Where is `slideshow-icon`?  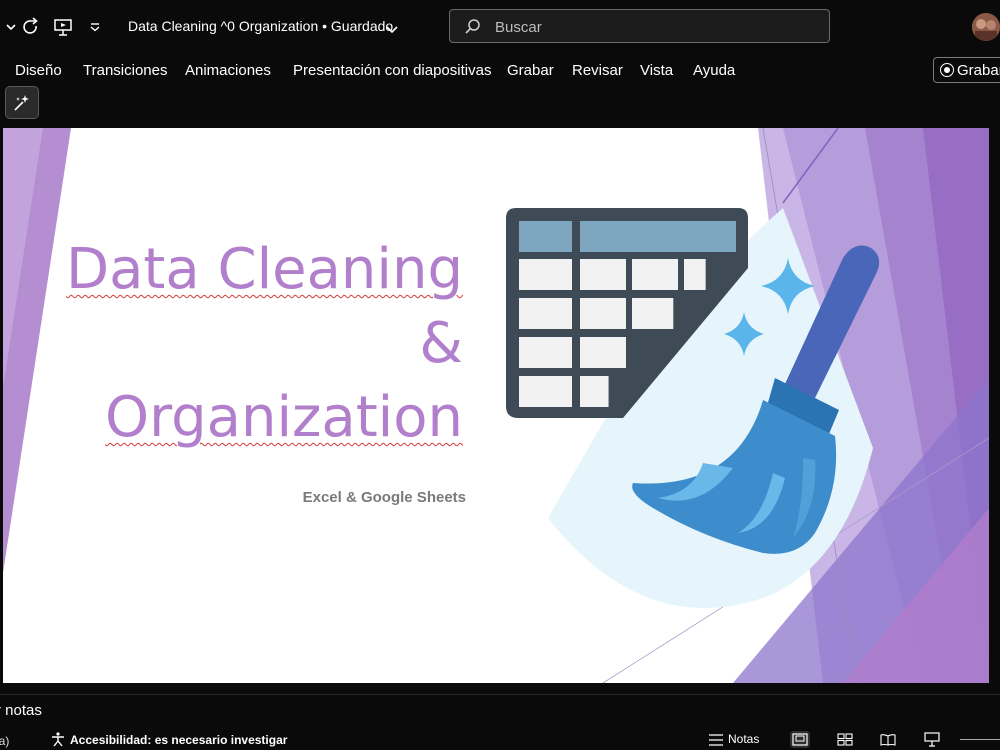
slideshow-icon is located at coordinates (932, 739).